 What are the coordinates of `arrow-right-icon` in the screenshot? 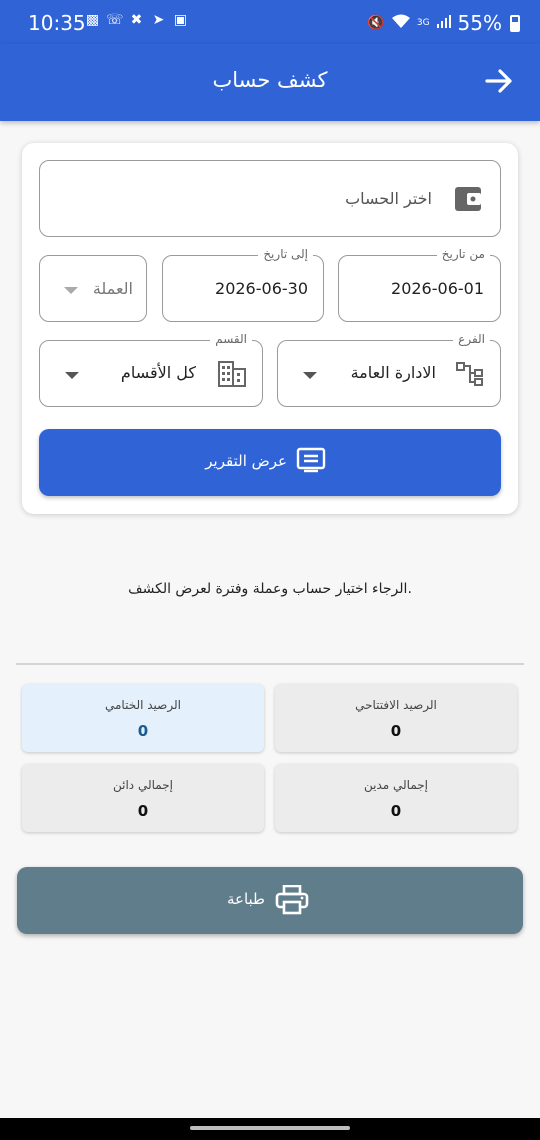 It's located at (499, 81).